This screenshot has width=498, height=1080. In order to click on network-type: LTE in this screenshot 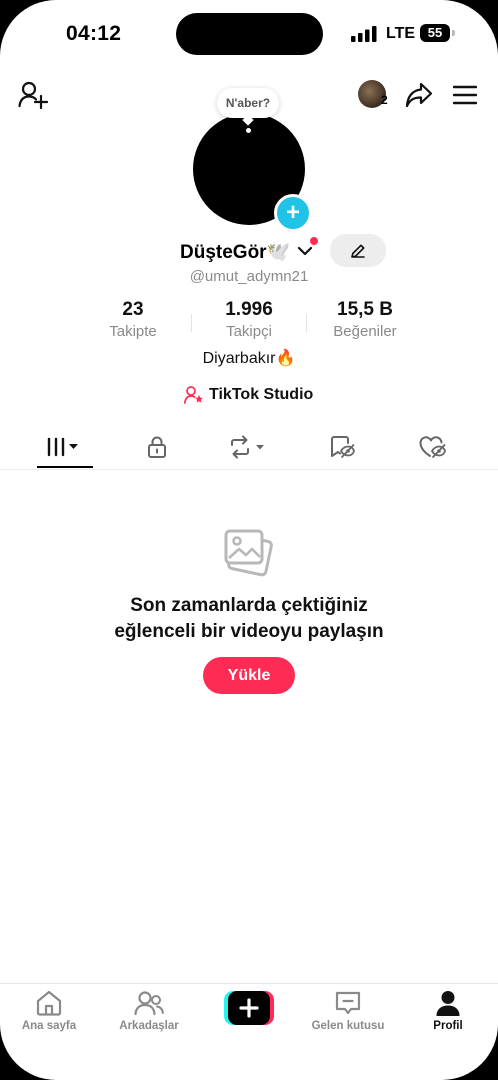, I will do `click(401, 33)`.